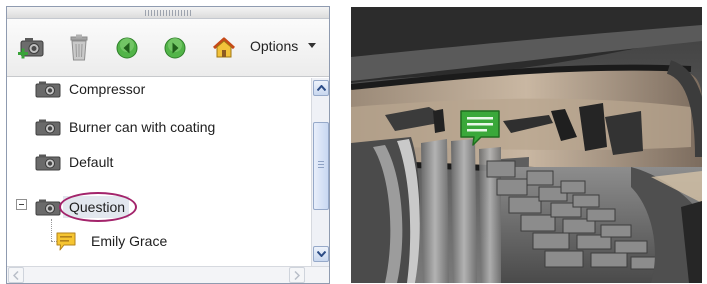  I want to click on tree-item-label: Emily Grace, so click(129, 241).